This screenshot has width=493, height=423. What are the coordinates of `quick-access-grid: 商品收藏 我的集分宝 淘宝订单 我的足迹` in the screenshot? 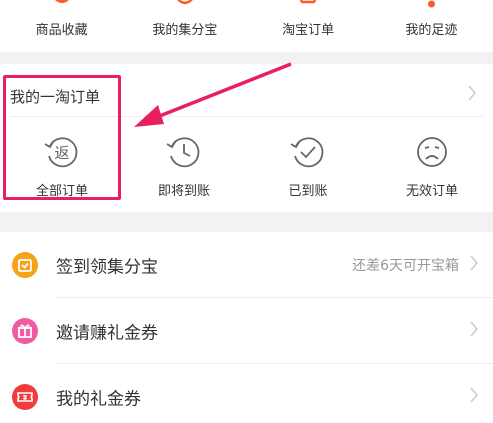 It's located at (246, 26).